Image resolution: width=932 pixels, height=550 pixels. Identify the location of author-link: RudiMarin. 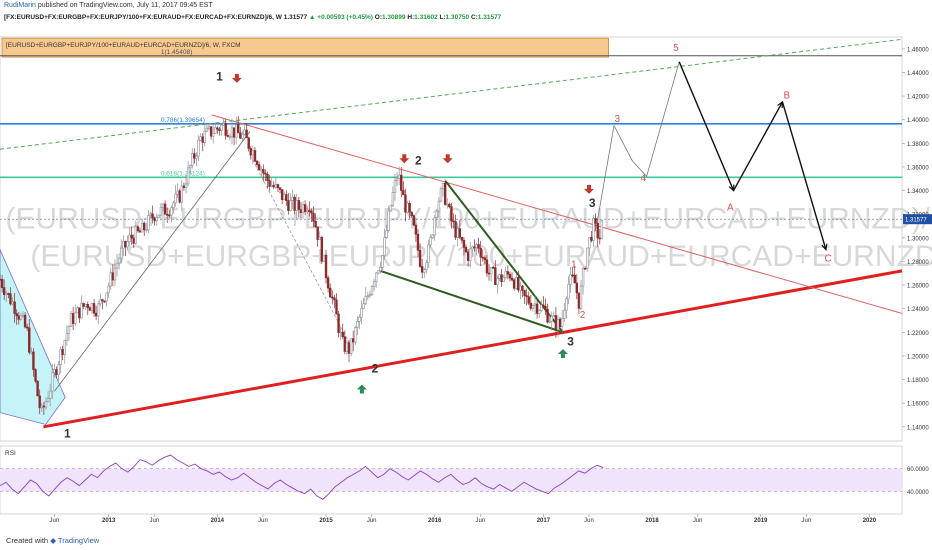
(20, 5).